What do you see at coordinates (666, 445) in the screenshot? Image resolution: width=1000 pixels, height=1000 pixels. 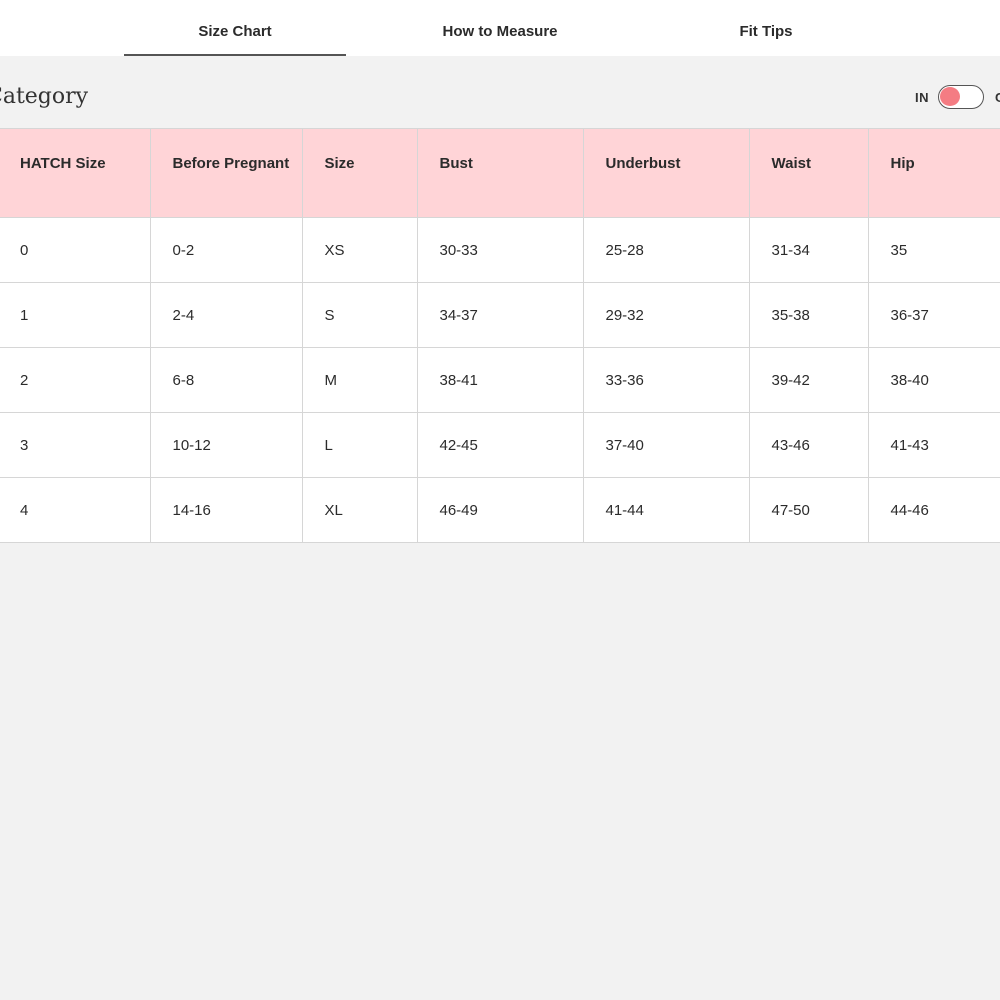 I see `table-cell: 37-40` at bounding box center [666, 445].